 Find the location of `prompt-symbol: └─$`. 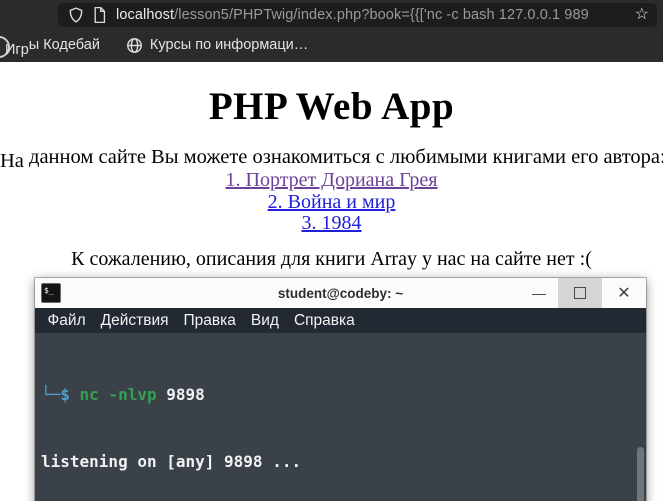

prompt-symbol: └─$ is located at coordinates (60, 394).